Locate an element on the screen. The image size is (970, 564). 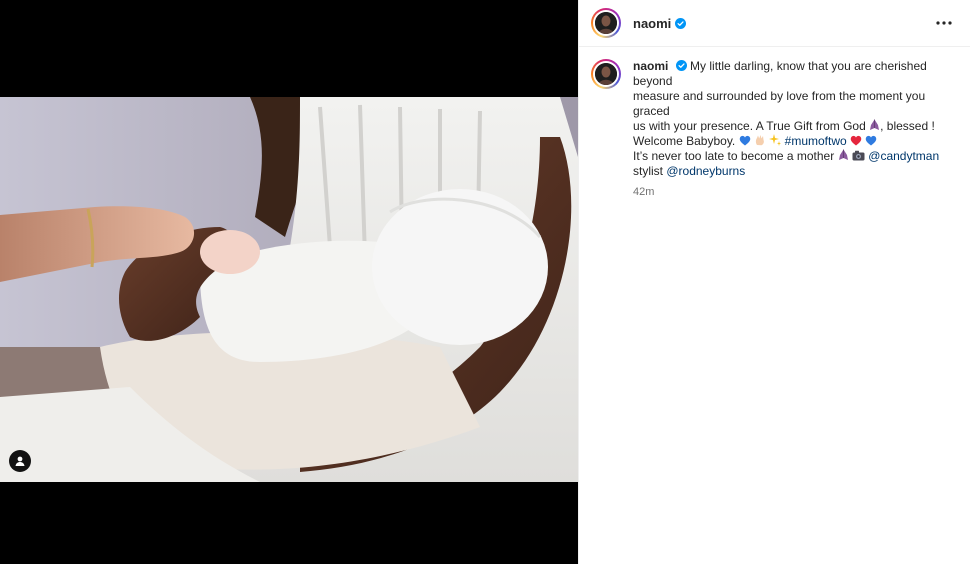
post-timestamp: 42m is located at coordinates (792, 192).